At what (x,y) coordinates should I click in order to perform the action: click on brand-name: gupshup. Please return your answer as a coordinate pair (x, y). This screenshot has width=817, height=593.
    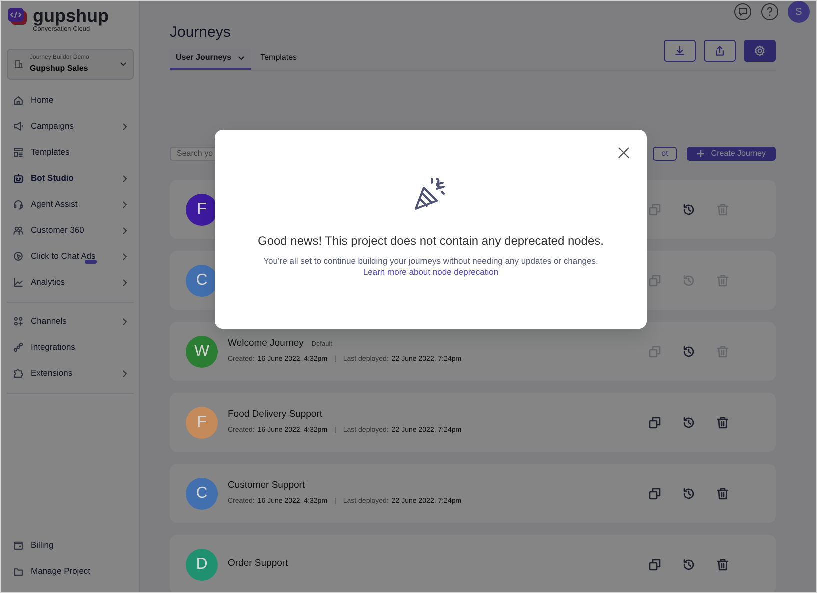
    Looking at the image, I should click on (71, 16).